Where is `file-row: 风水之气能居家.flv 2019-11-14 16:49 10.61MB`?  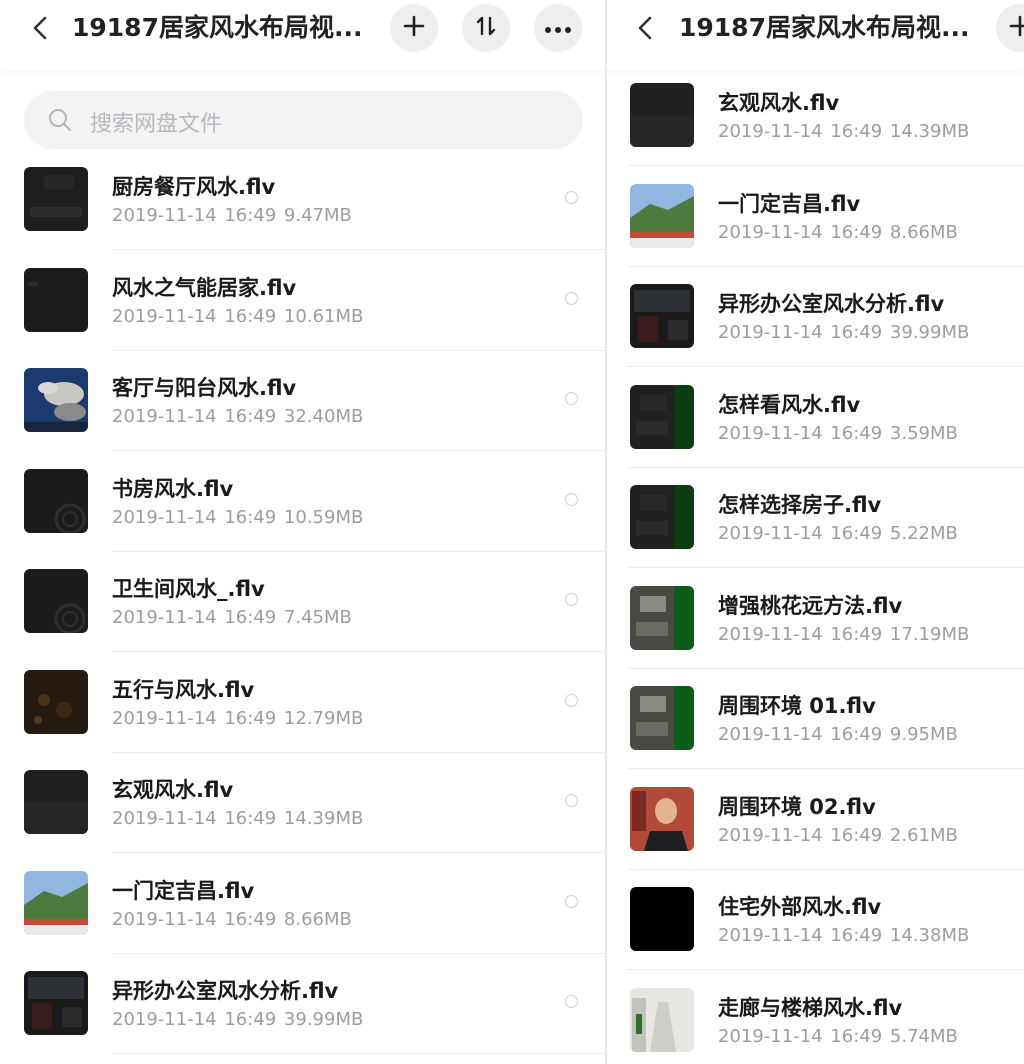
file-row: 风水之气能居家.flv 2019-11-14 16:49 10.61MB is located at coordinates (302, 301).